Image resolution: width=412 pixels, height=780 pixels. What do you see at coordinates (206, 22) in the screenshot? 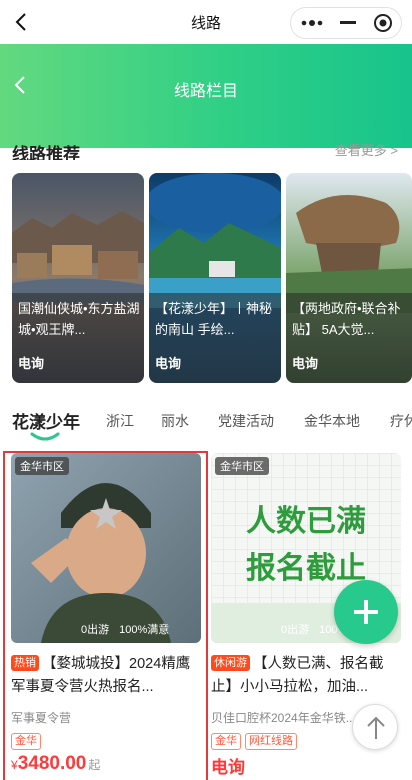
I see `navigation-bar: 线路` at bounding box center [206, 22].